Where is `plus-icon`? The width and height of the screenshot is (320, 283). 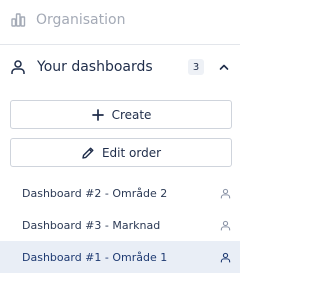
plus-icon is located at coordinates (98, 115).